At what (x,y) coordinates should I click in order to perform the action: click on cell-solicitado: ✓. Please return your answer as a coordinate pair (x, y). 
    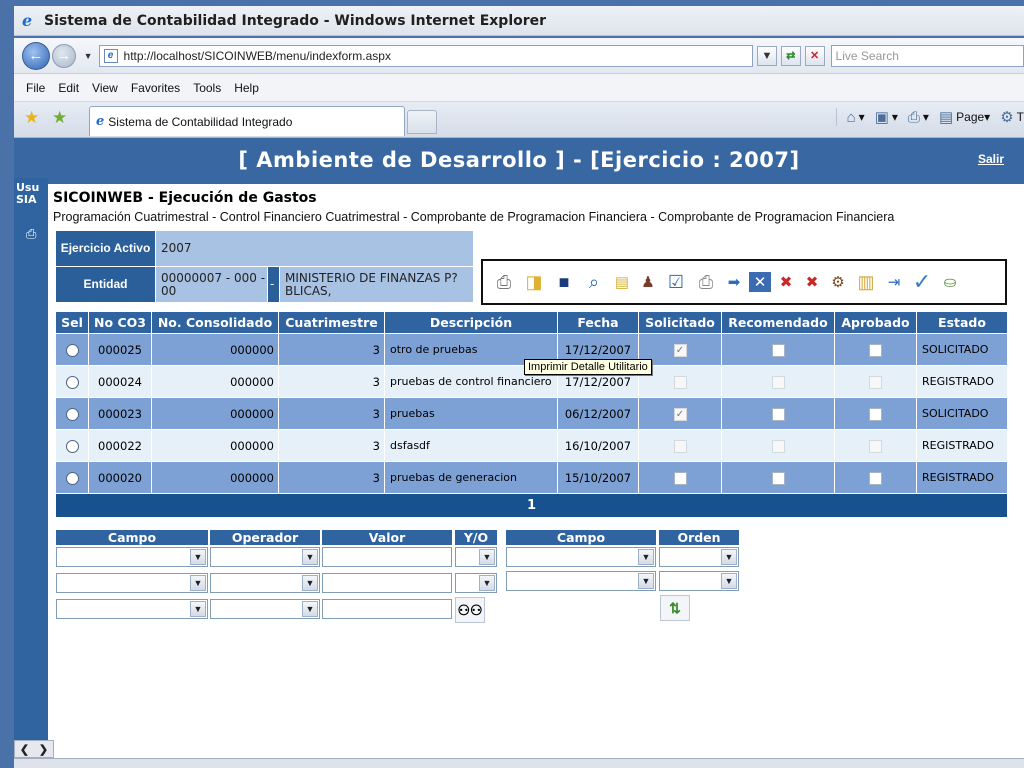
    Looking at the image, I should click on (680, 413).